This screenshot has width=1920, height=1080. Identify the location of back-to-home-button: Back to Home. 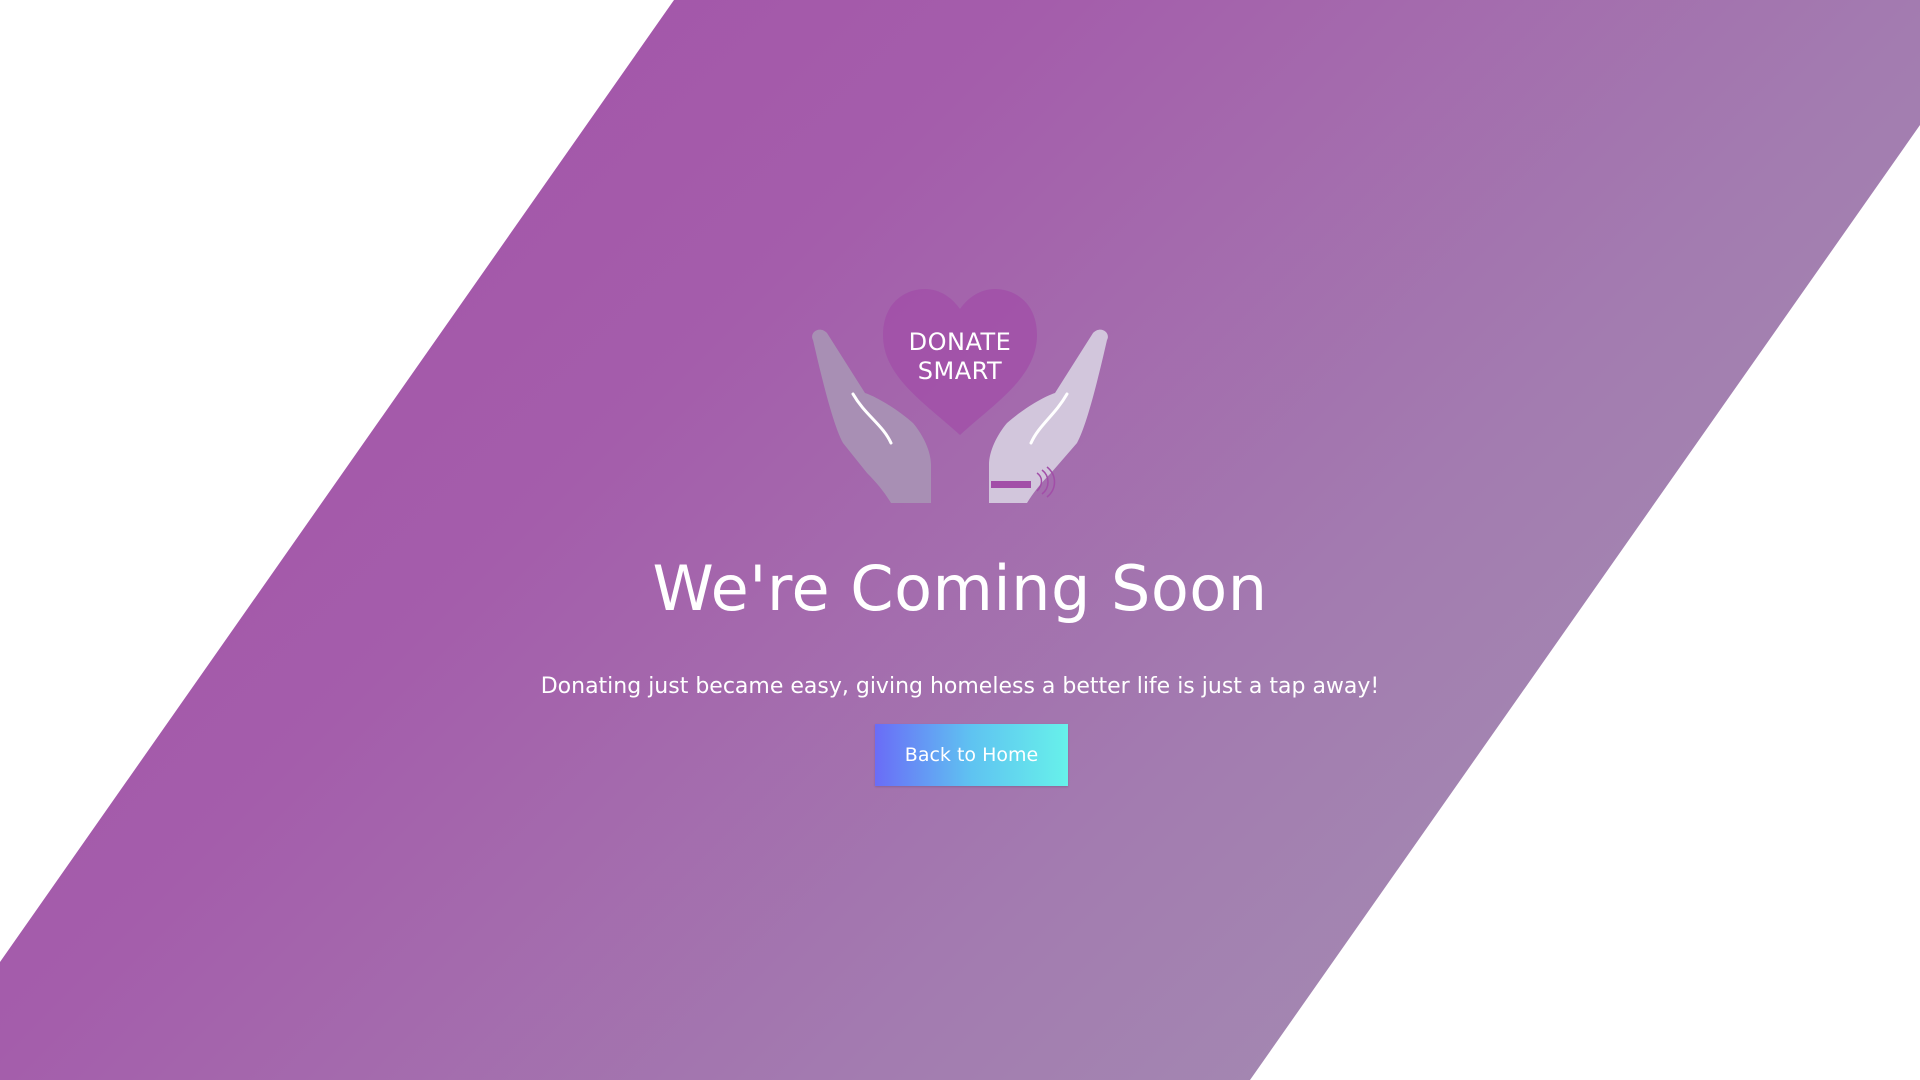
(971, 755).